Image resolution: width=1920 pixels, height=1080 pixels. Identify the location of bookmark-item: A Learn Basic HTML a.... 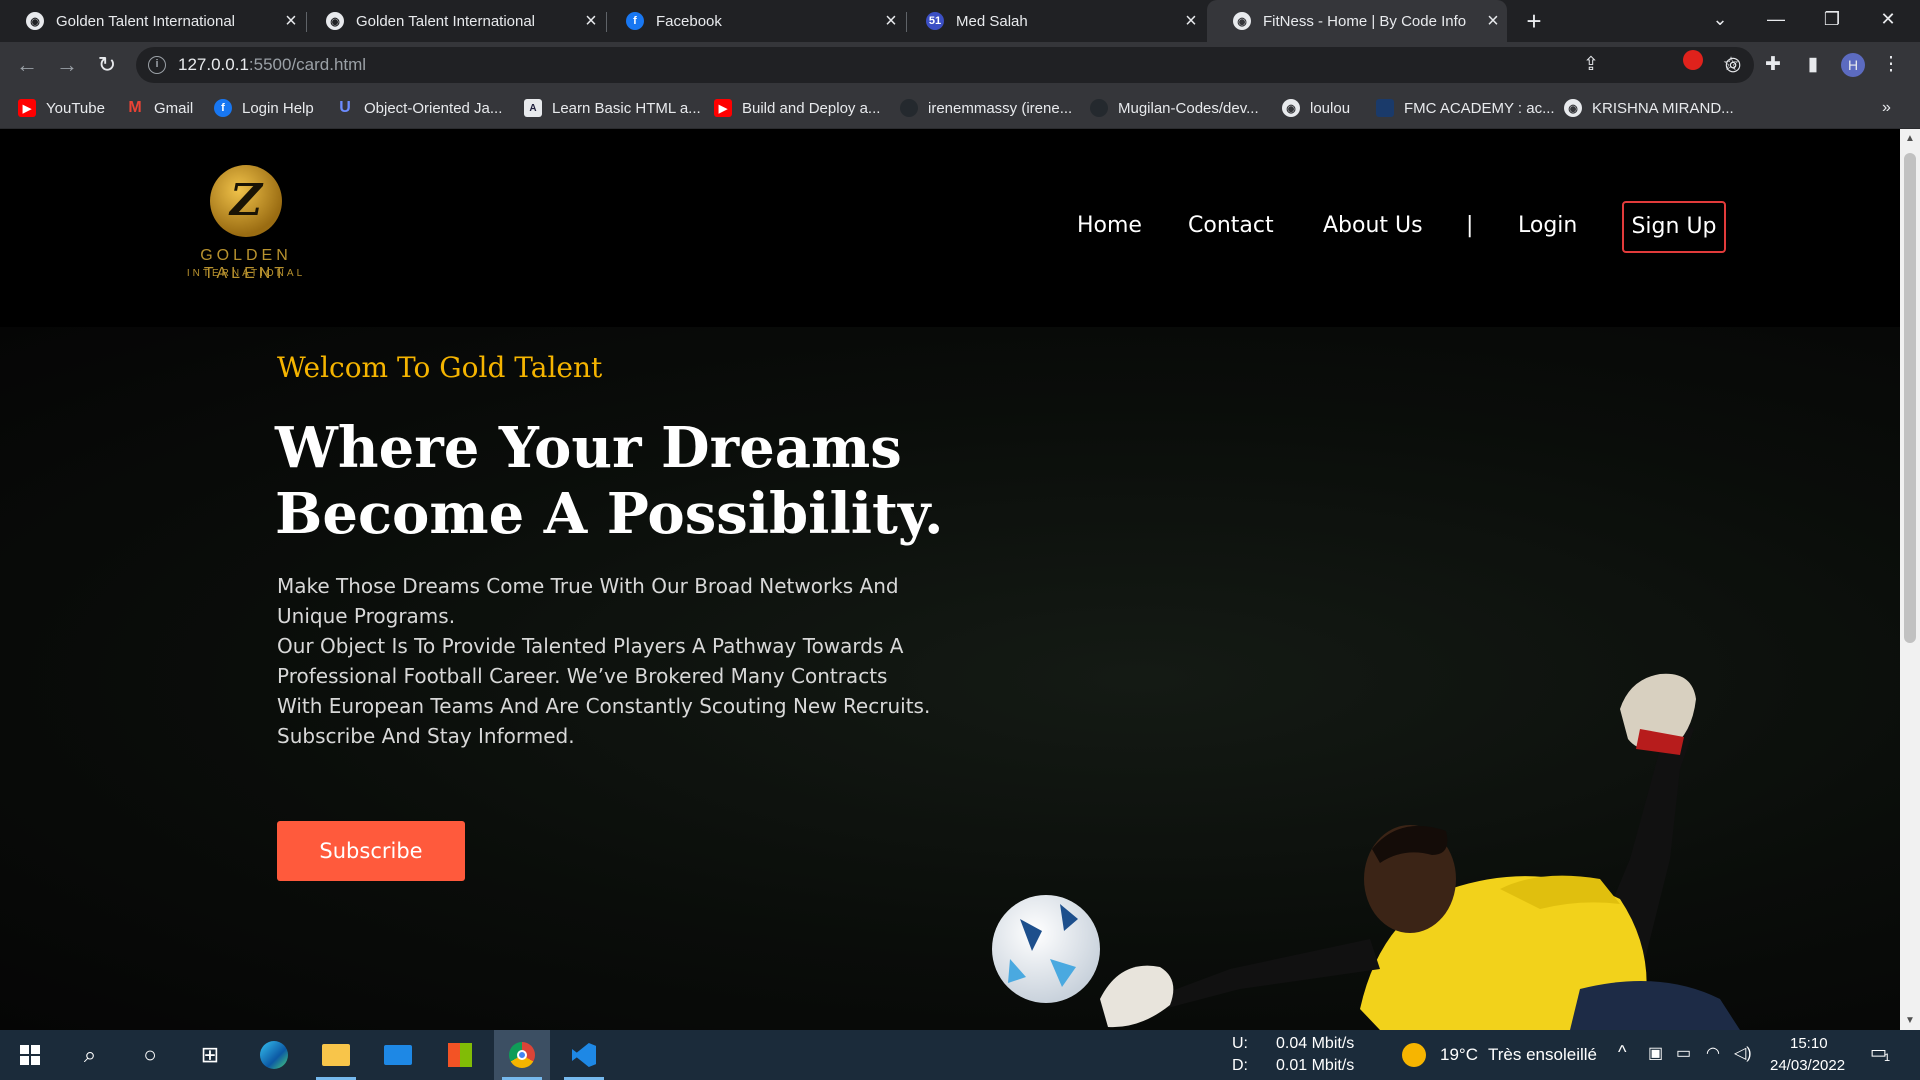
(612, 108).